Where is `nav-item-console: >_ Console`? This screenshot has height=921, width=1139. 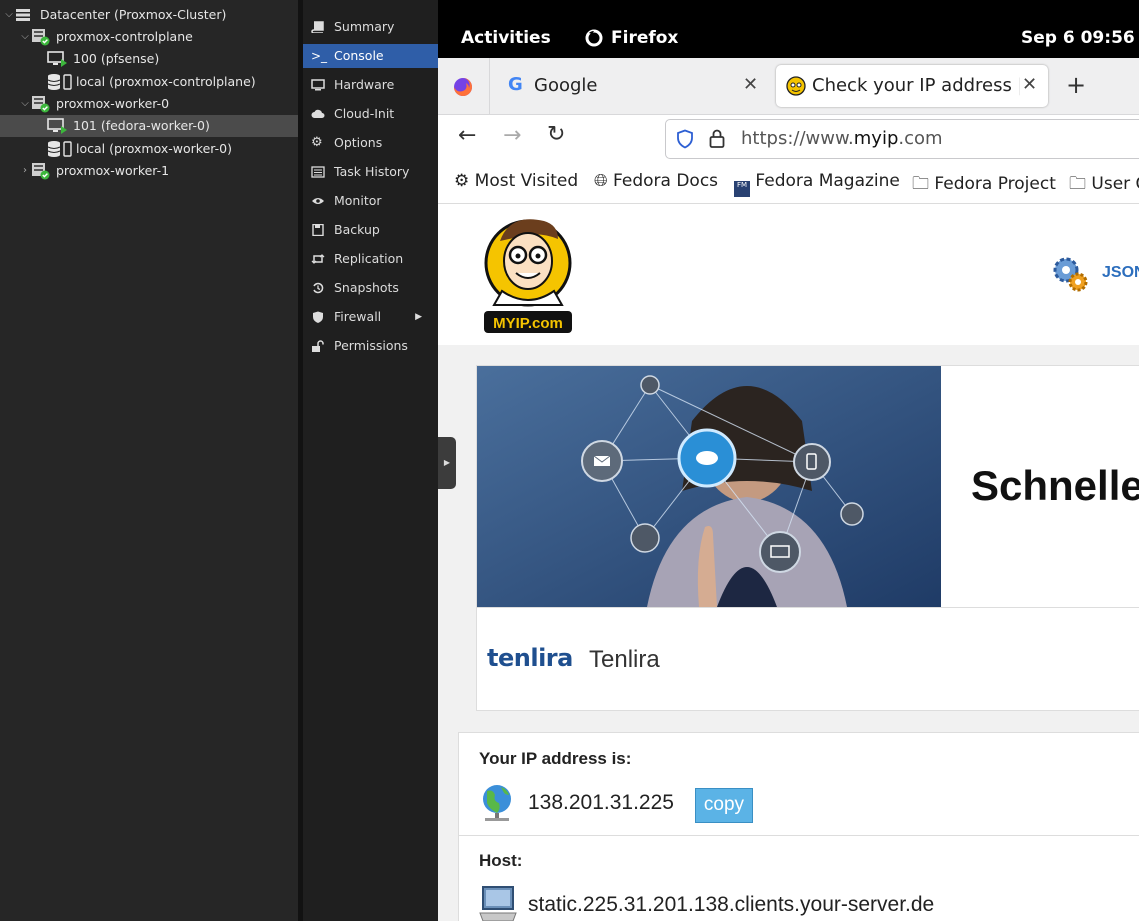
nav-item-console: >_ Console is located at coordinates (370, 56).